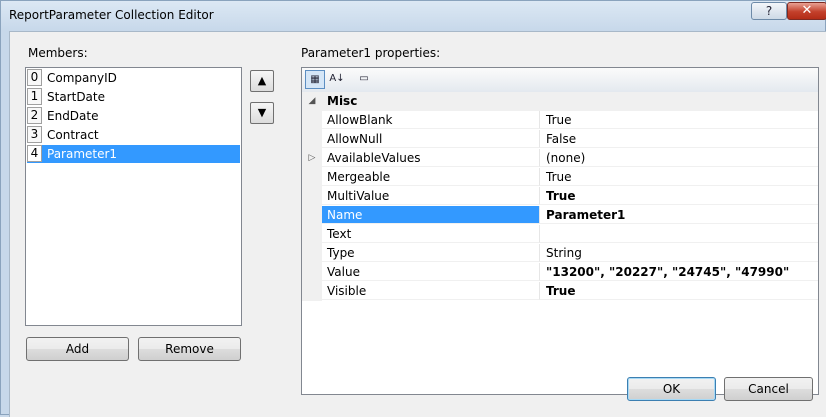  I want to click on dialog-title: ReportParameter Collection Editor, so click(111, 15).